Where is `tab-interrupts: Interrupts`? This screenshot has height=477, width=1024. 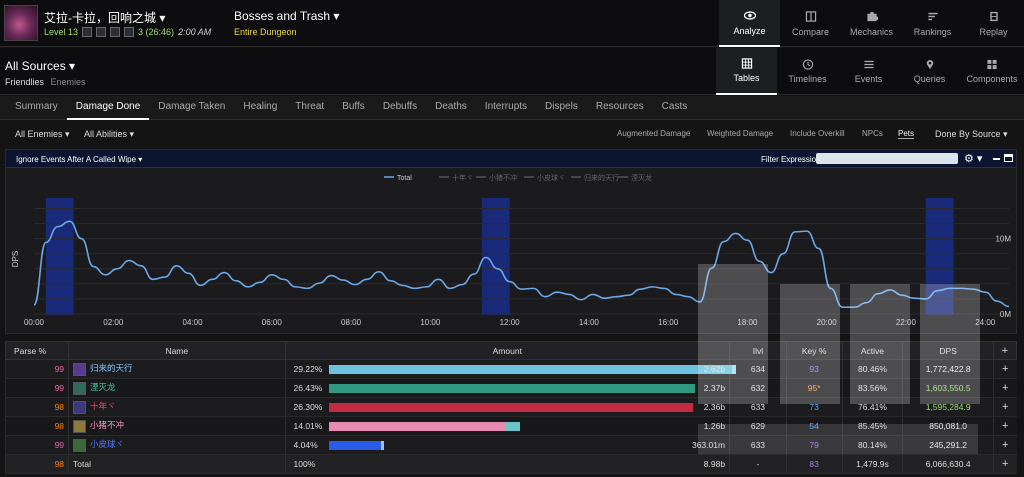
tab-interrupts: Interrupts is located at coordinates (506, 108).